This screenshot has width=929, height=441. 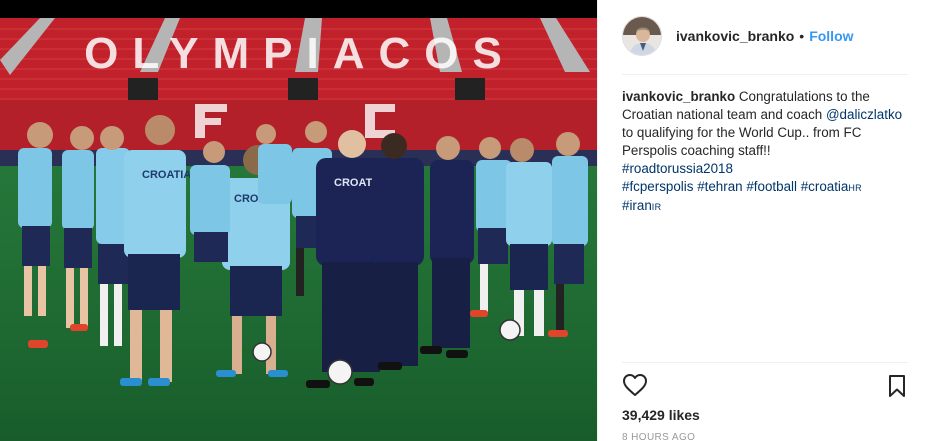 I want to click on actions-divider, so click(x=765, y=362).